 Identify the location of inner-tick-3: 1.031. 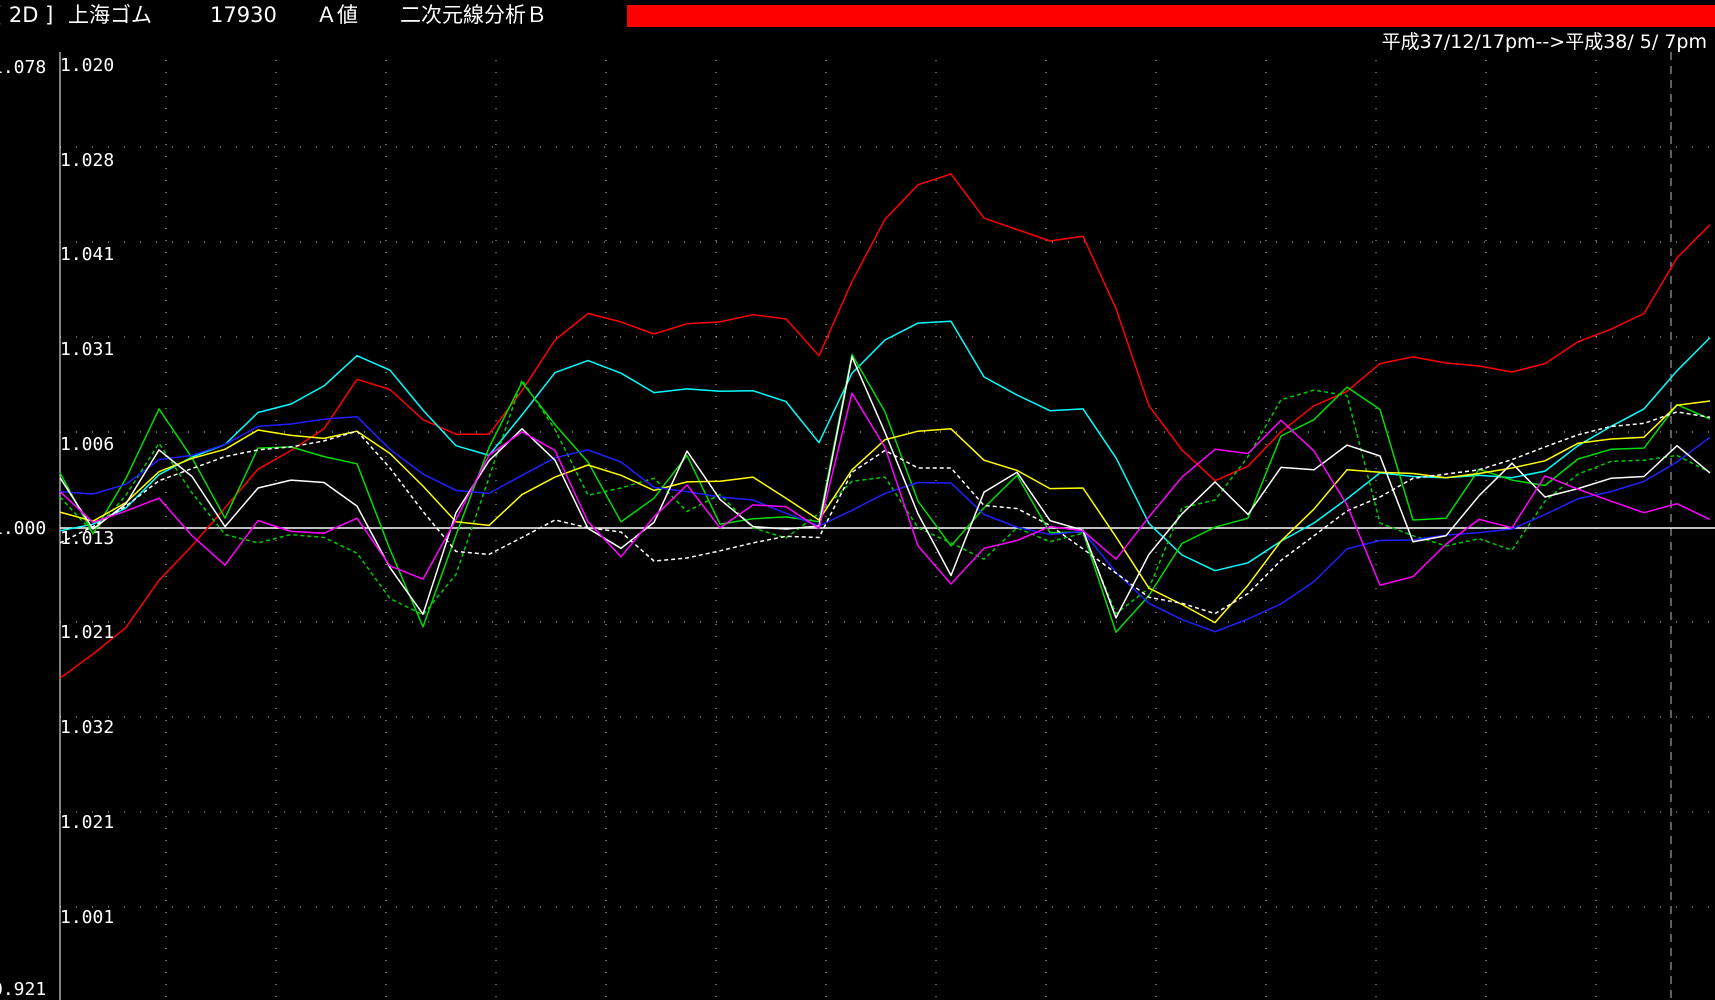
(87, 349).